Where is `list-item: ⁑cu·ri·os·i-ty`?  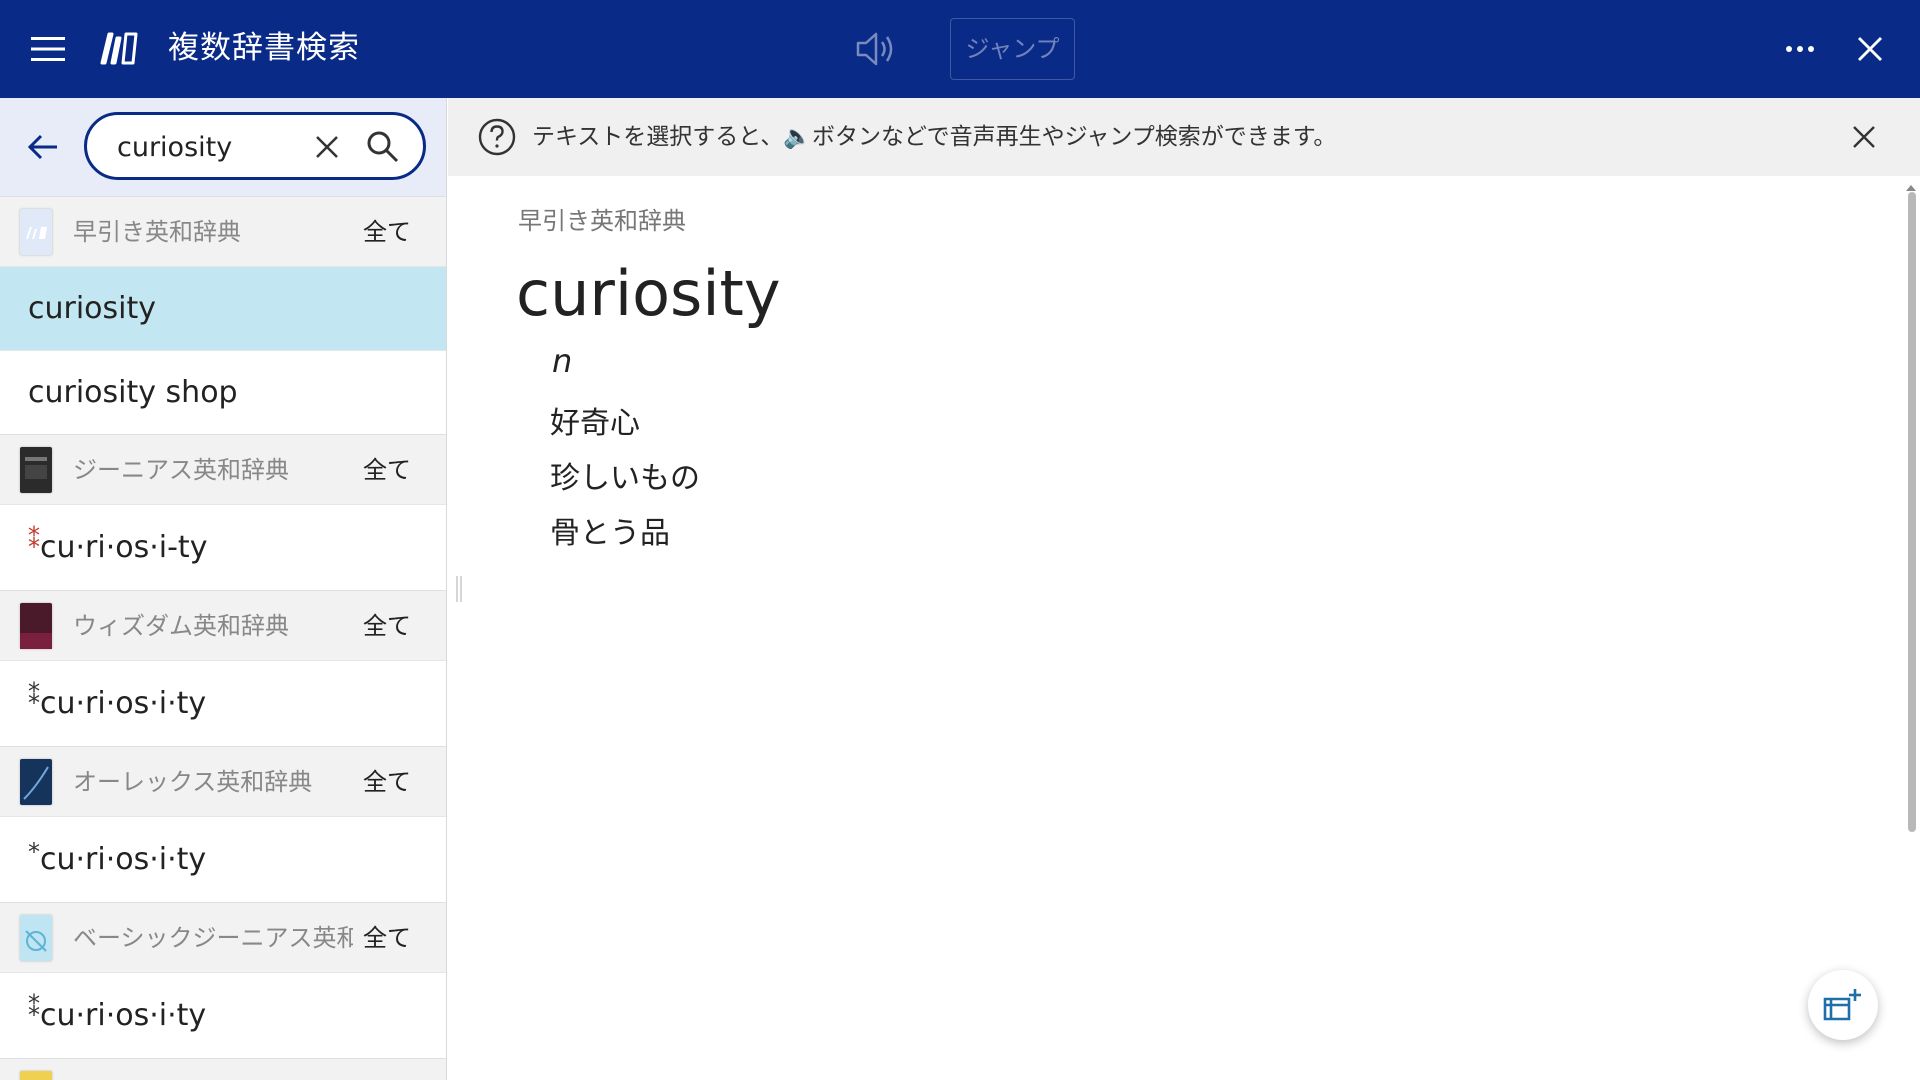
list-item: ⁑cu·ri·os·i-ty is located at coordinates (223, 547).